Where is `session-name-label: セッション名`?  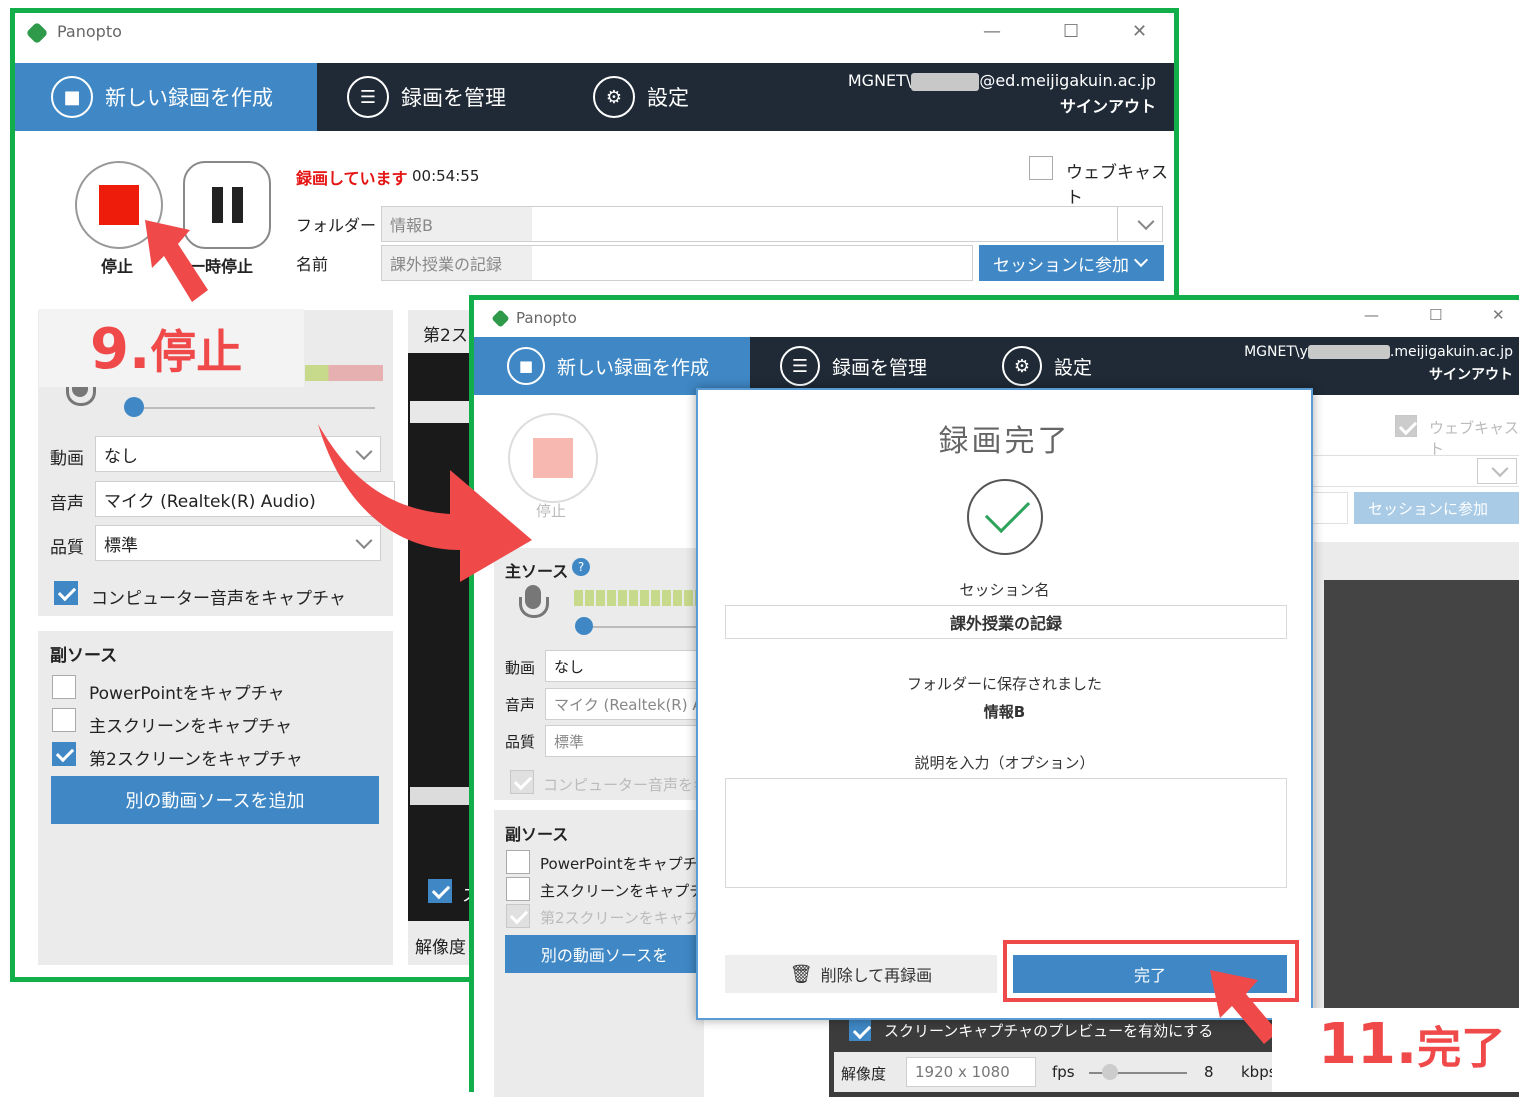
session-name-label: セッション名 is located at coordinates (1004, 590).